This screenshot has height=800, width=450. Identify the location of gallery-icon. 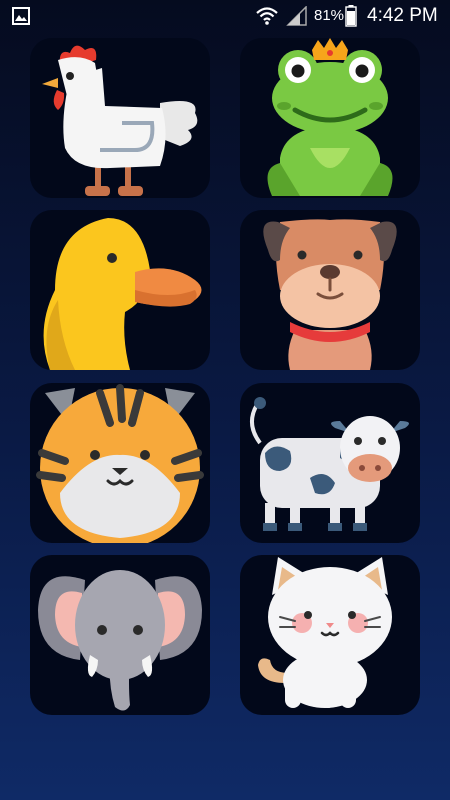
(21, 16).